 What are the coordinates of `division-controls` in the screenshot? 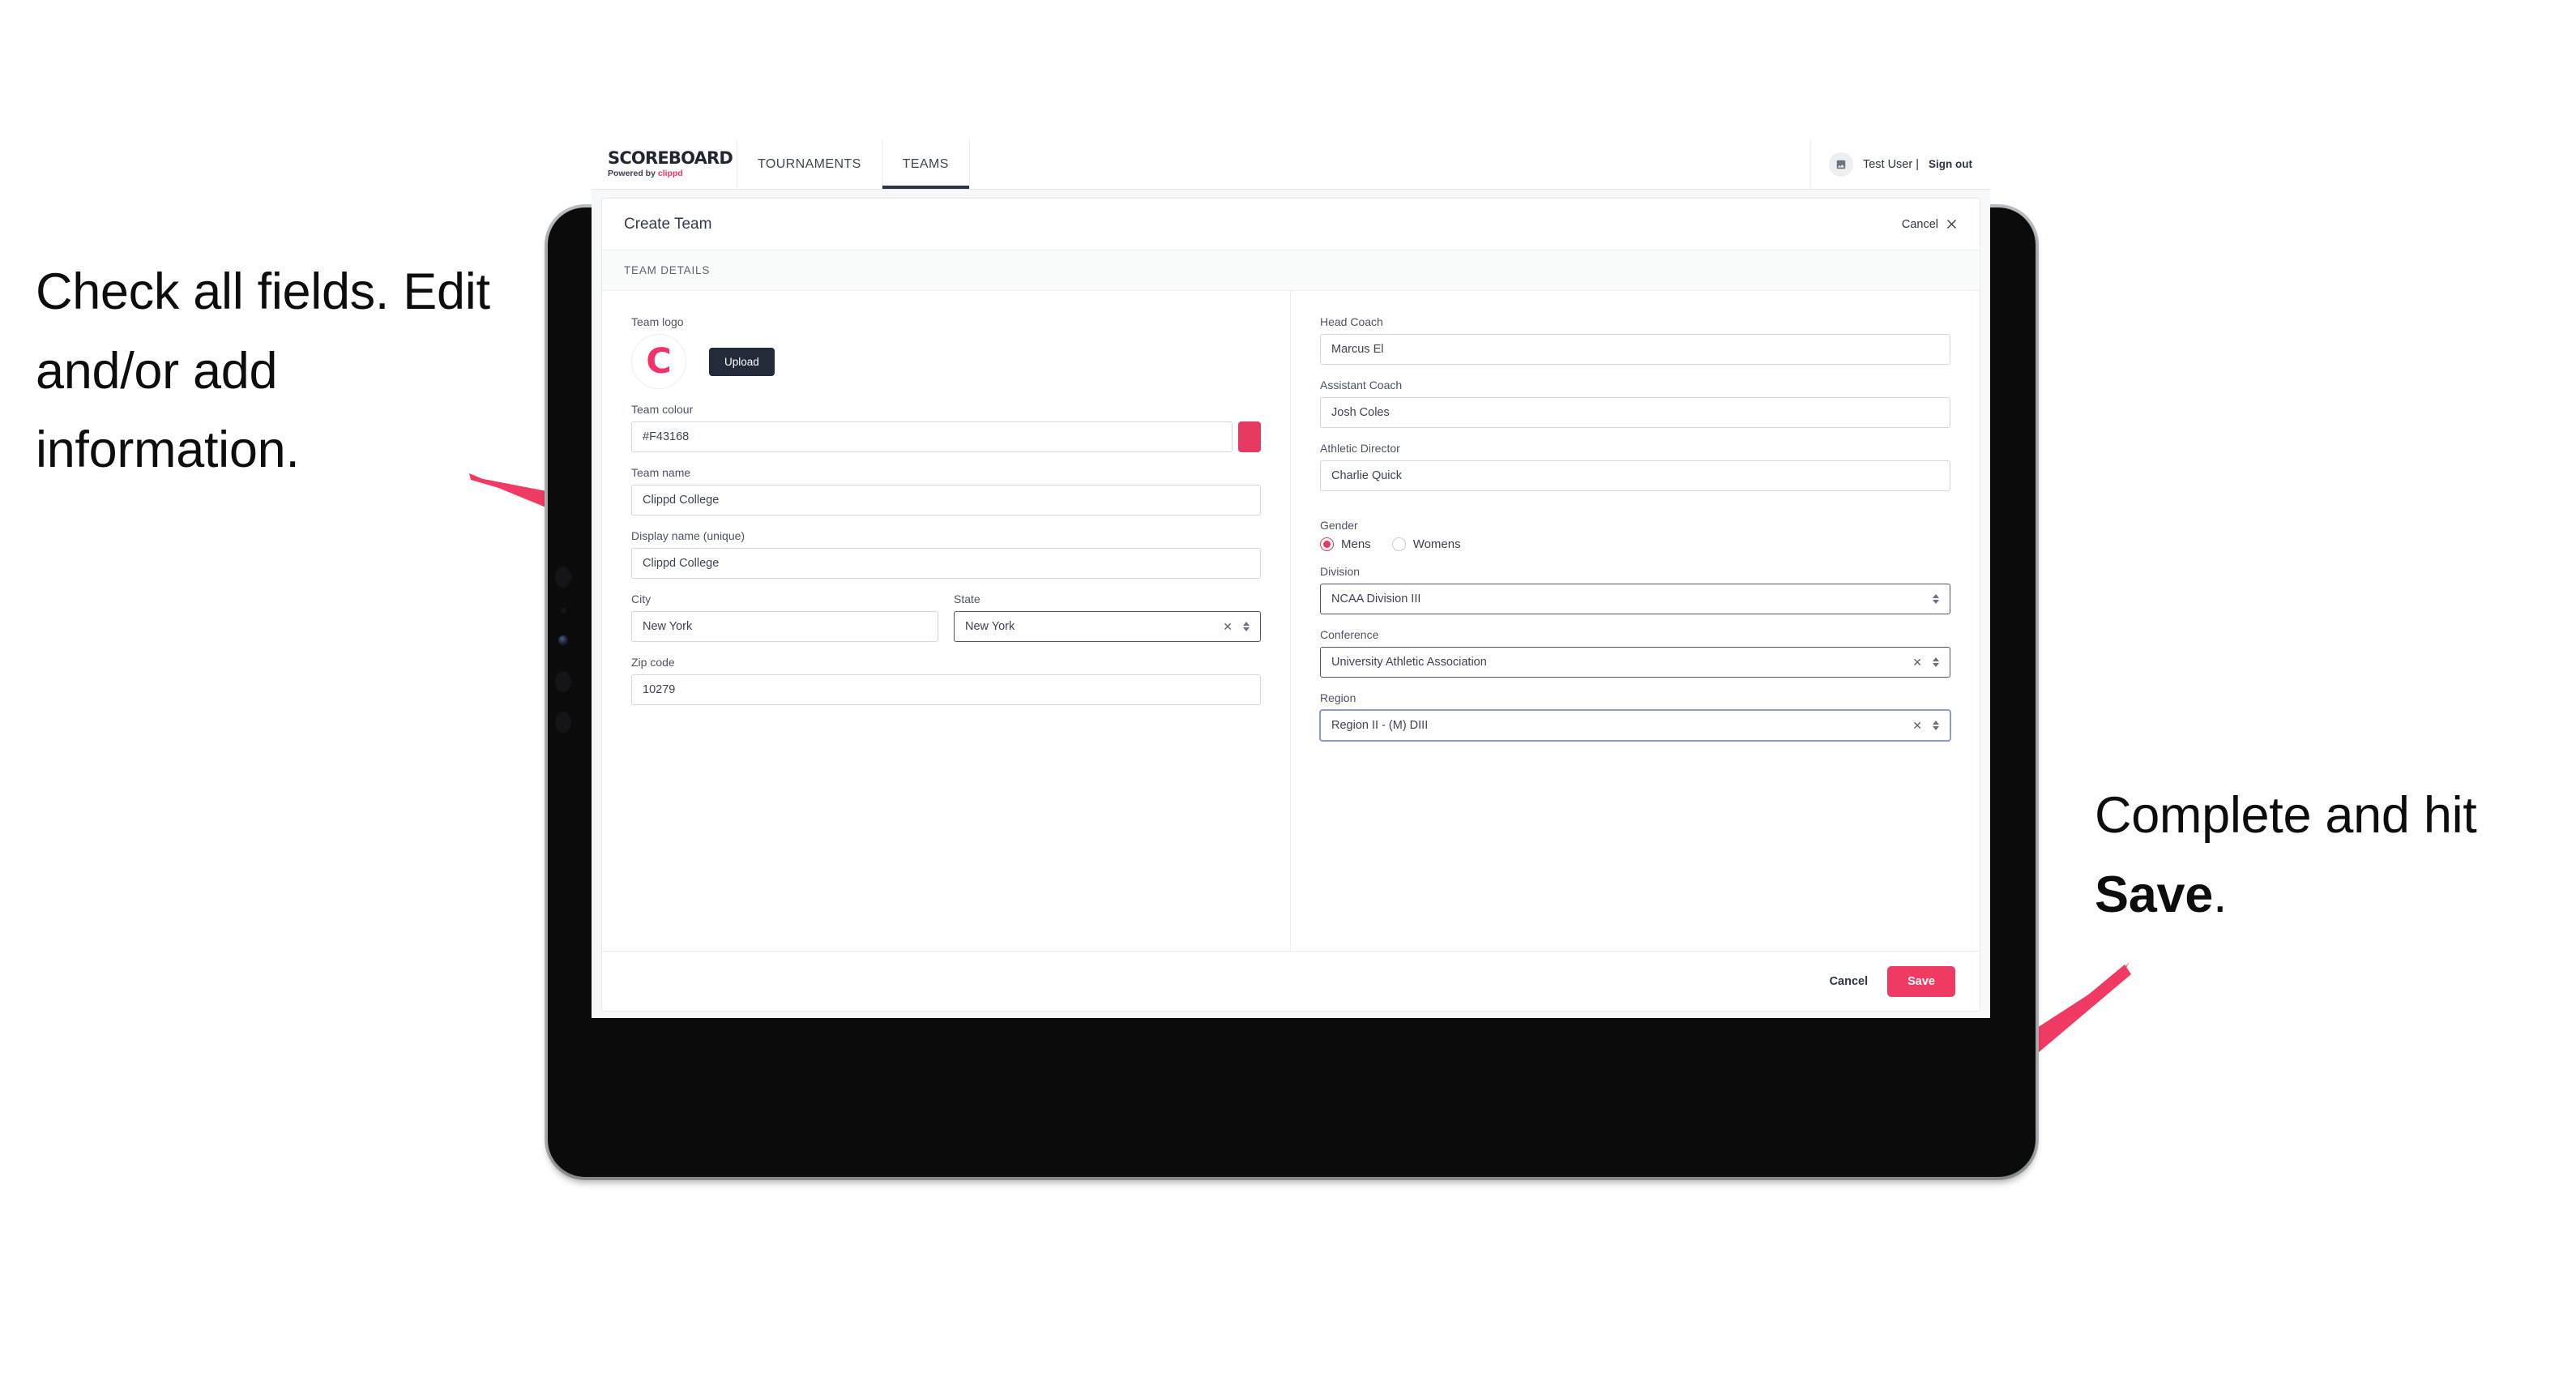 It's located at (1936, 599).